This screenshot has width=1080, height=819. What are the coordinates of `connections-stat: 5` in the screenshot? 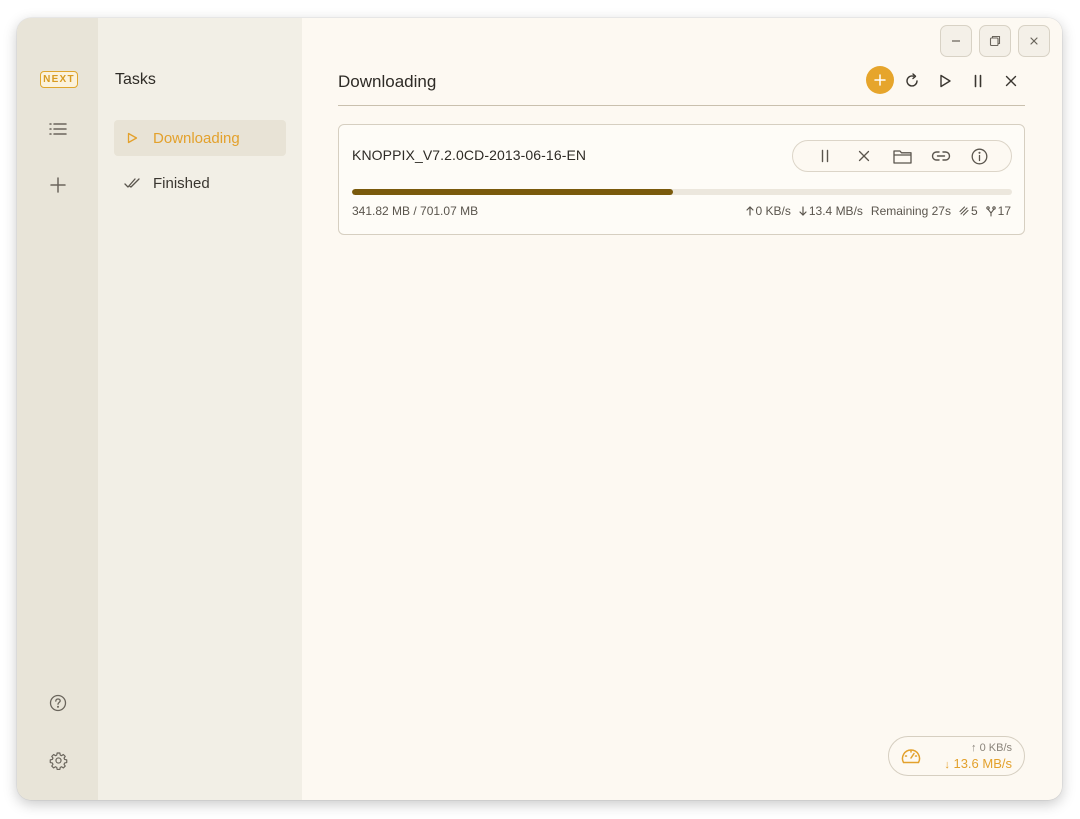 It's located at (968, 211).